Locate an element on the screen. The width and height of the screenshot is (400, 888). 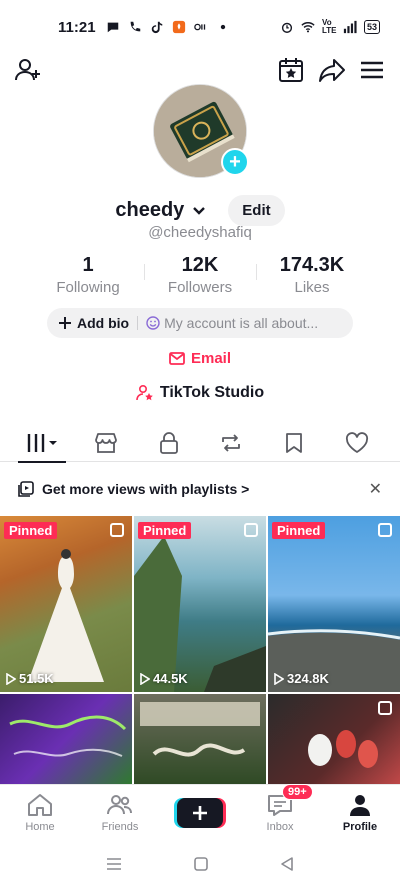
studio-label: TikTok Studio is located at coordinates (212, 392).